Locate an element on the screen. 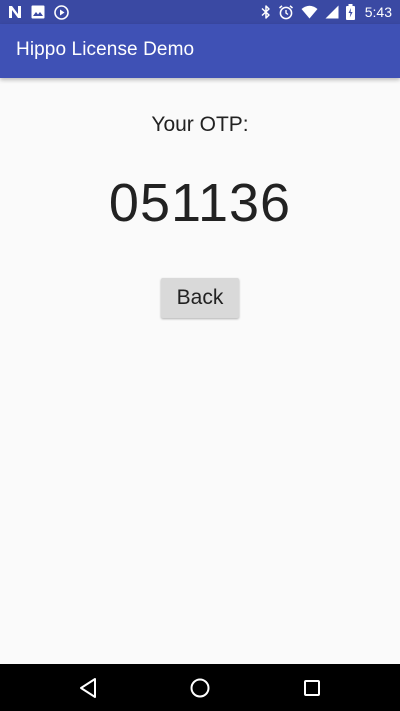 The width and height of the screenshot is (400, 711). wifi-icon is located at coordinates (309, 12).